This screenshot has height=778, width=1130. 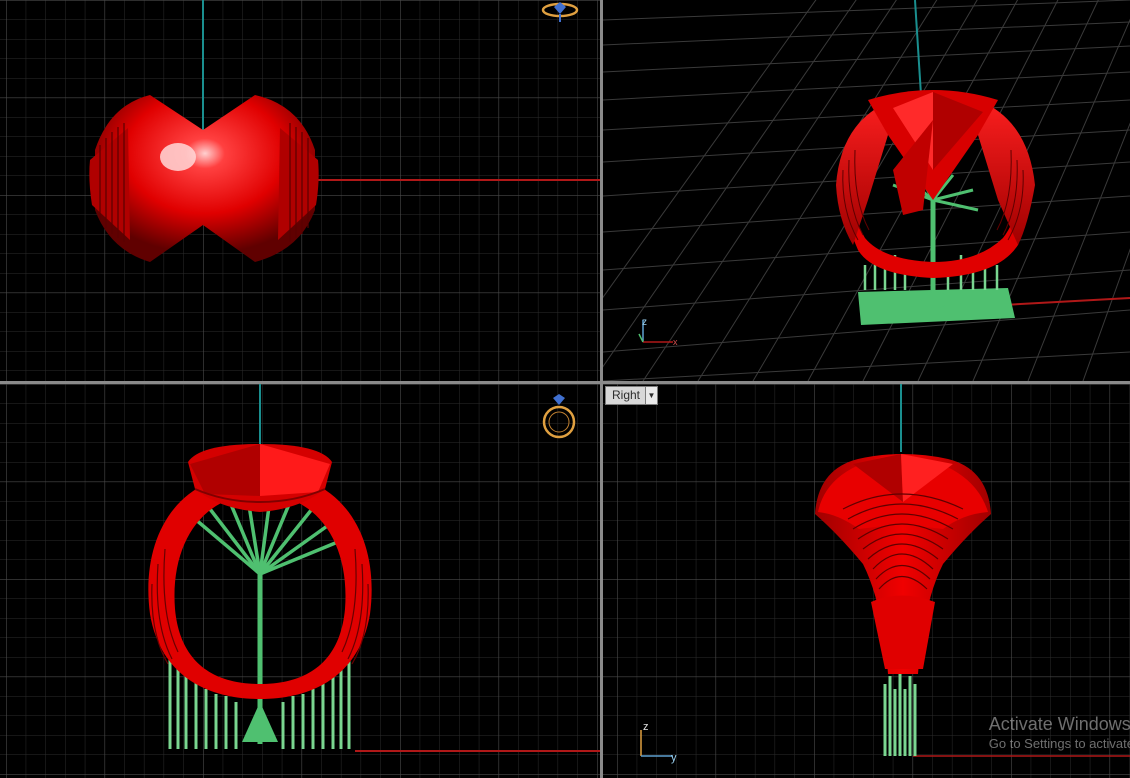 What do you see at coordinates (651, 395) in the screenshot?
I see `chevron-down-icon: ▼` at bounding box center [651, 395].